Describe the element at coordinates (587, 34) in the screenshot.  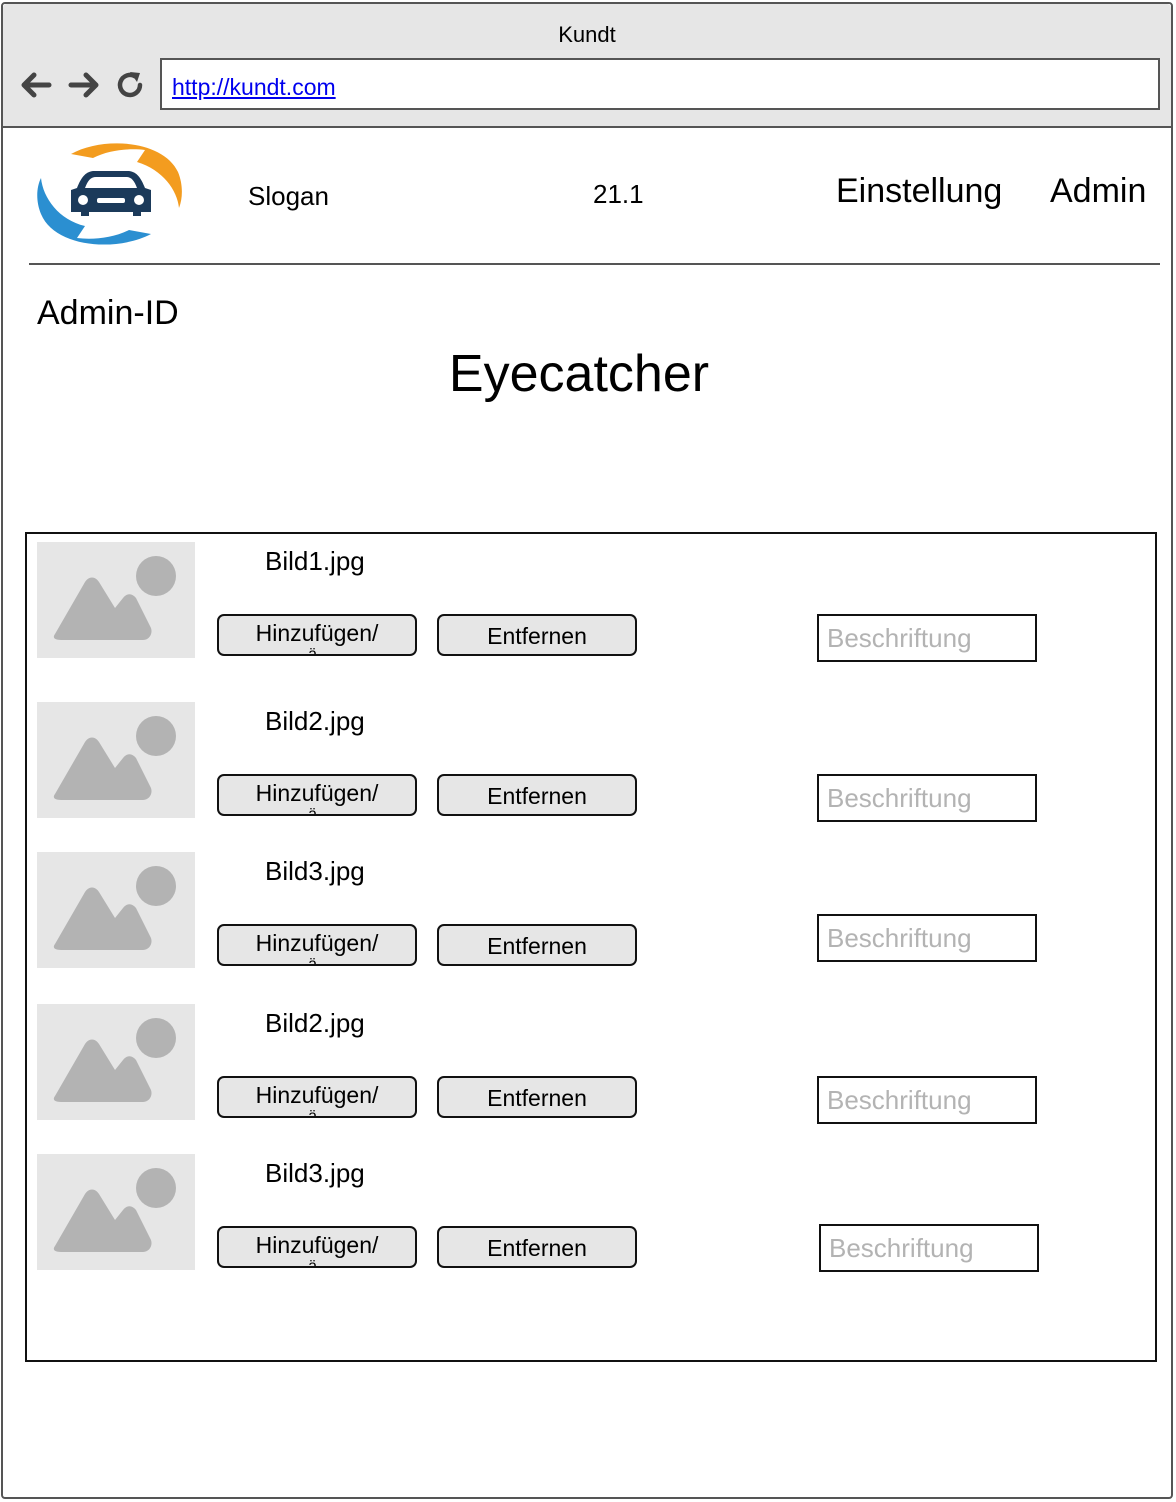
I see `window-title: Kundt` at that location.